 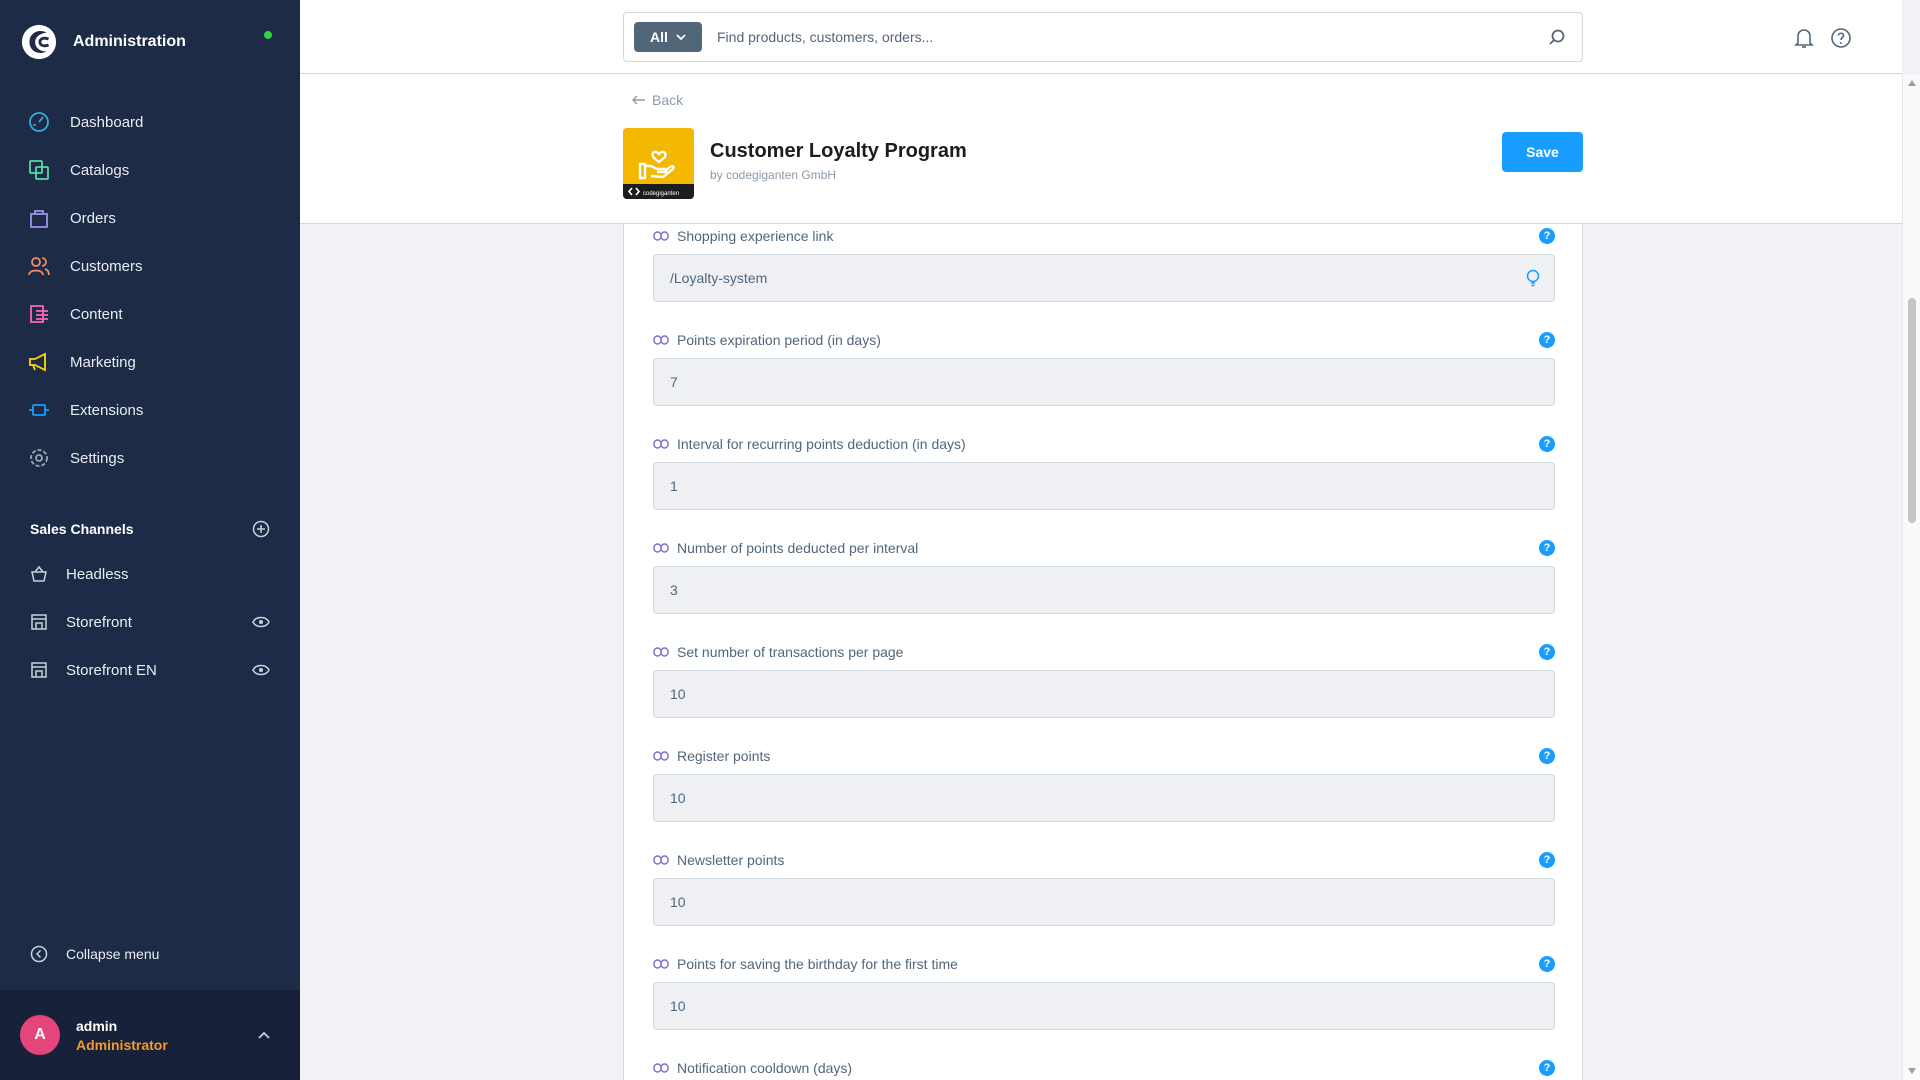 I want to click on nav-label: Extensions, so click(x=107, y=410).